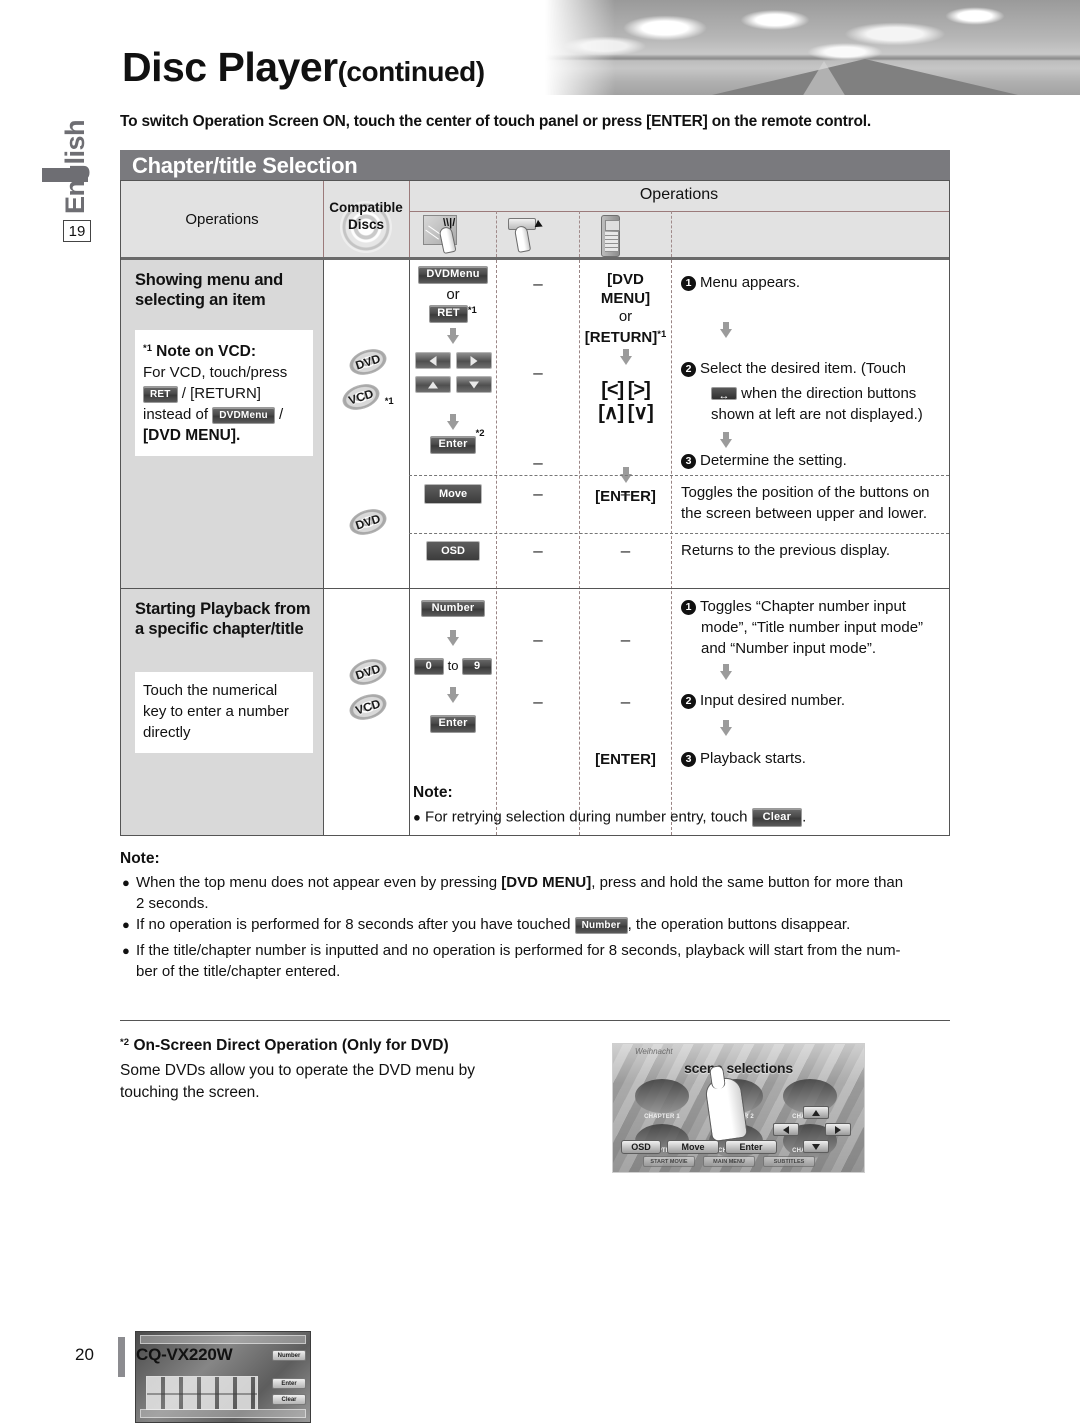 This screenshot has height=1423, width=1080. I want to click on row1-note-line2: / [RETURN], so click(221, 393).